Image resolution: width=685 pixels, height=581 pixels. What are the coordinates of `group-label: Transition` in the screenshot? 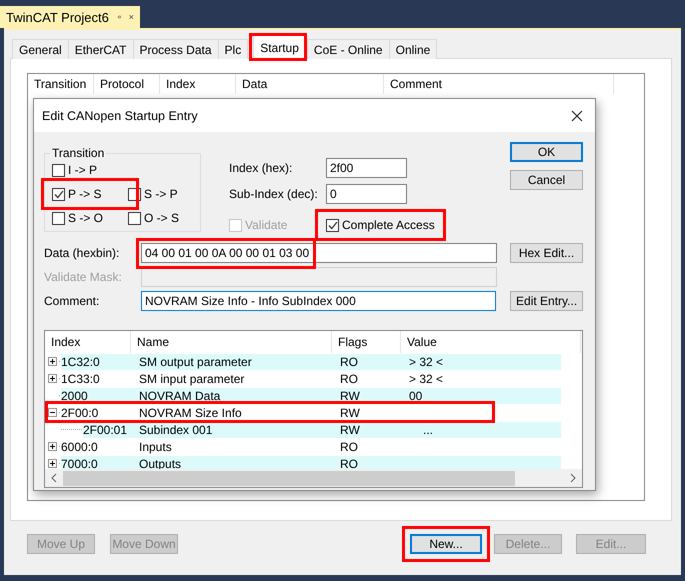 It's located at (78, 153).